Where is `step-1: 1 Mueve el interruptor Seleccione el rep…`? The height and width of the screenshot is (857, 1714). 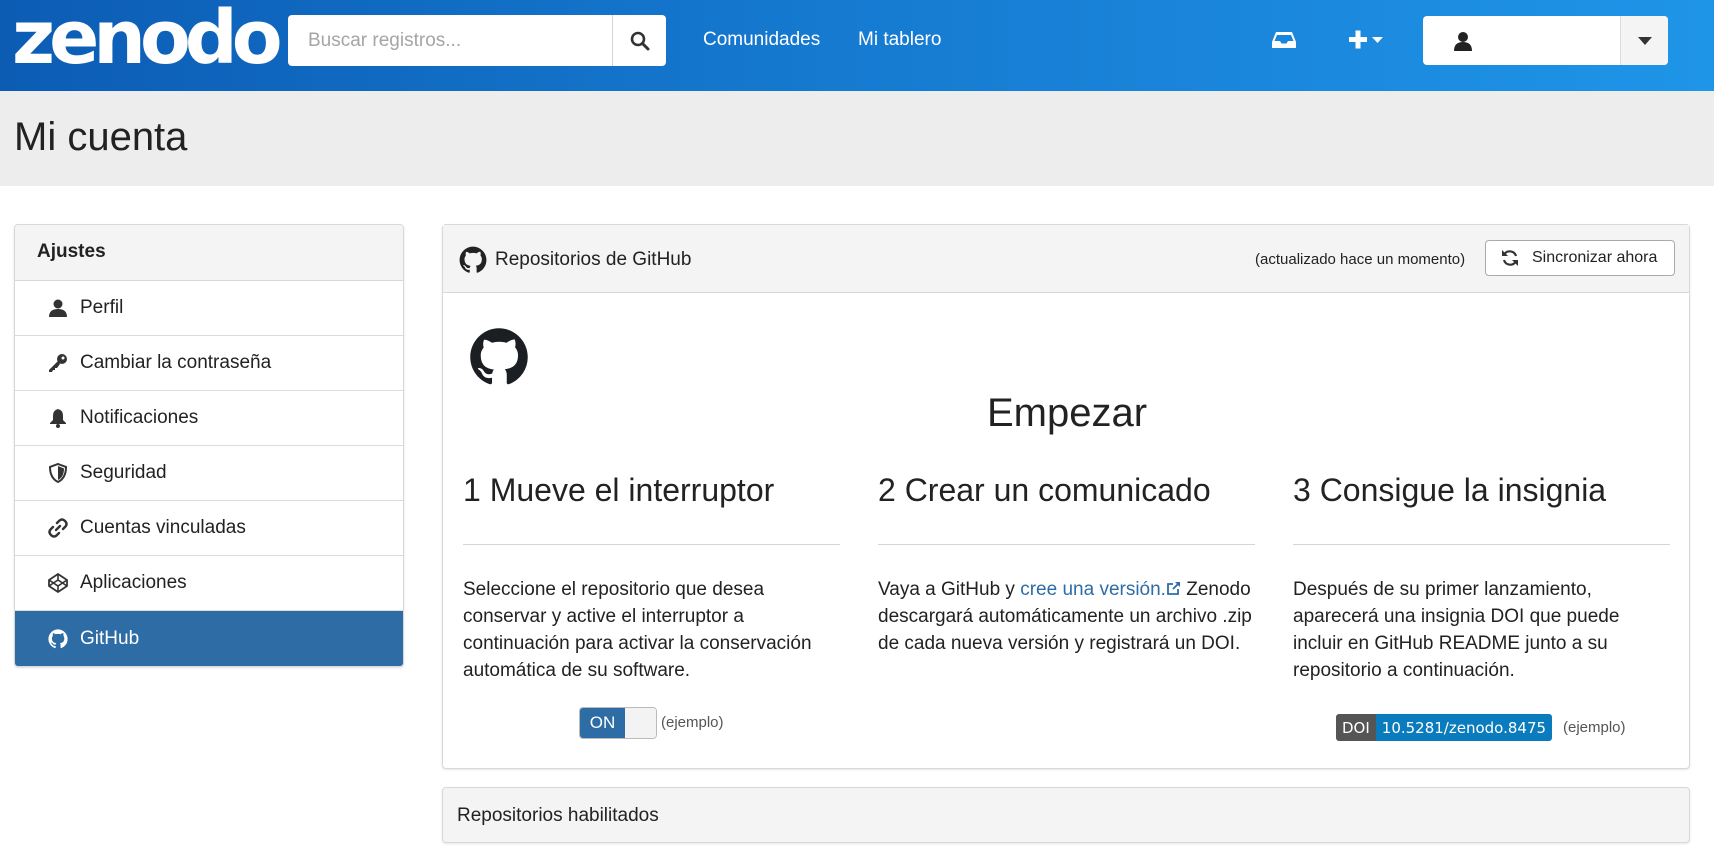
step-1: 1 Mueve el interruptor Seleccione el rep… is located at coordinates (651, 577).